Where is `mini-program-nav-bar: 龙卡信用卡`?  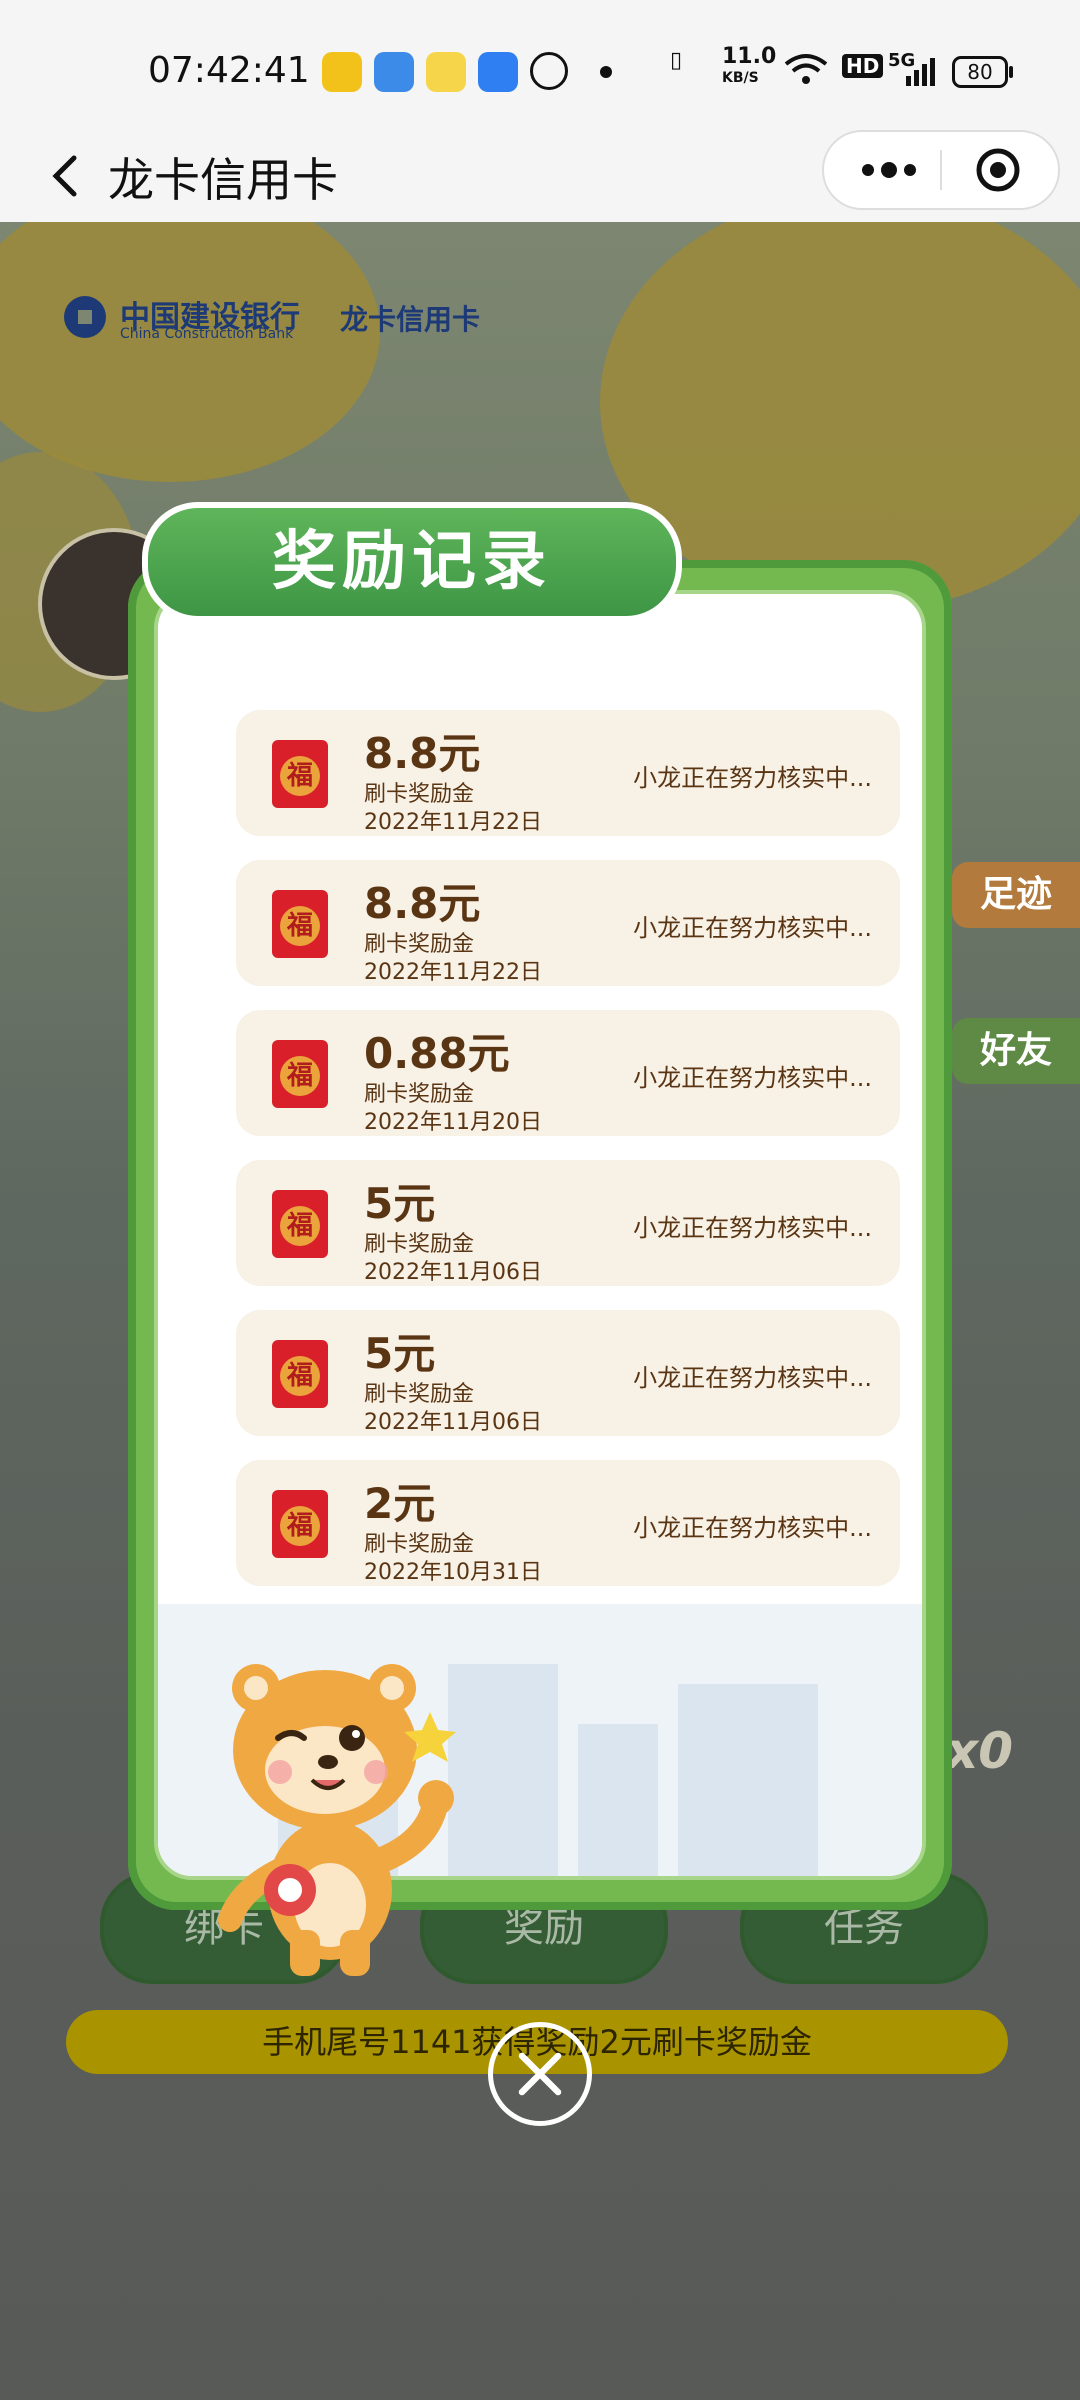
mini-program-nav-bar: 龙卡信用卡 is located at coordinates (540, 176).